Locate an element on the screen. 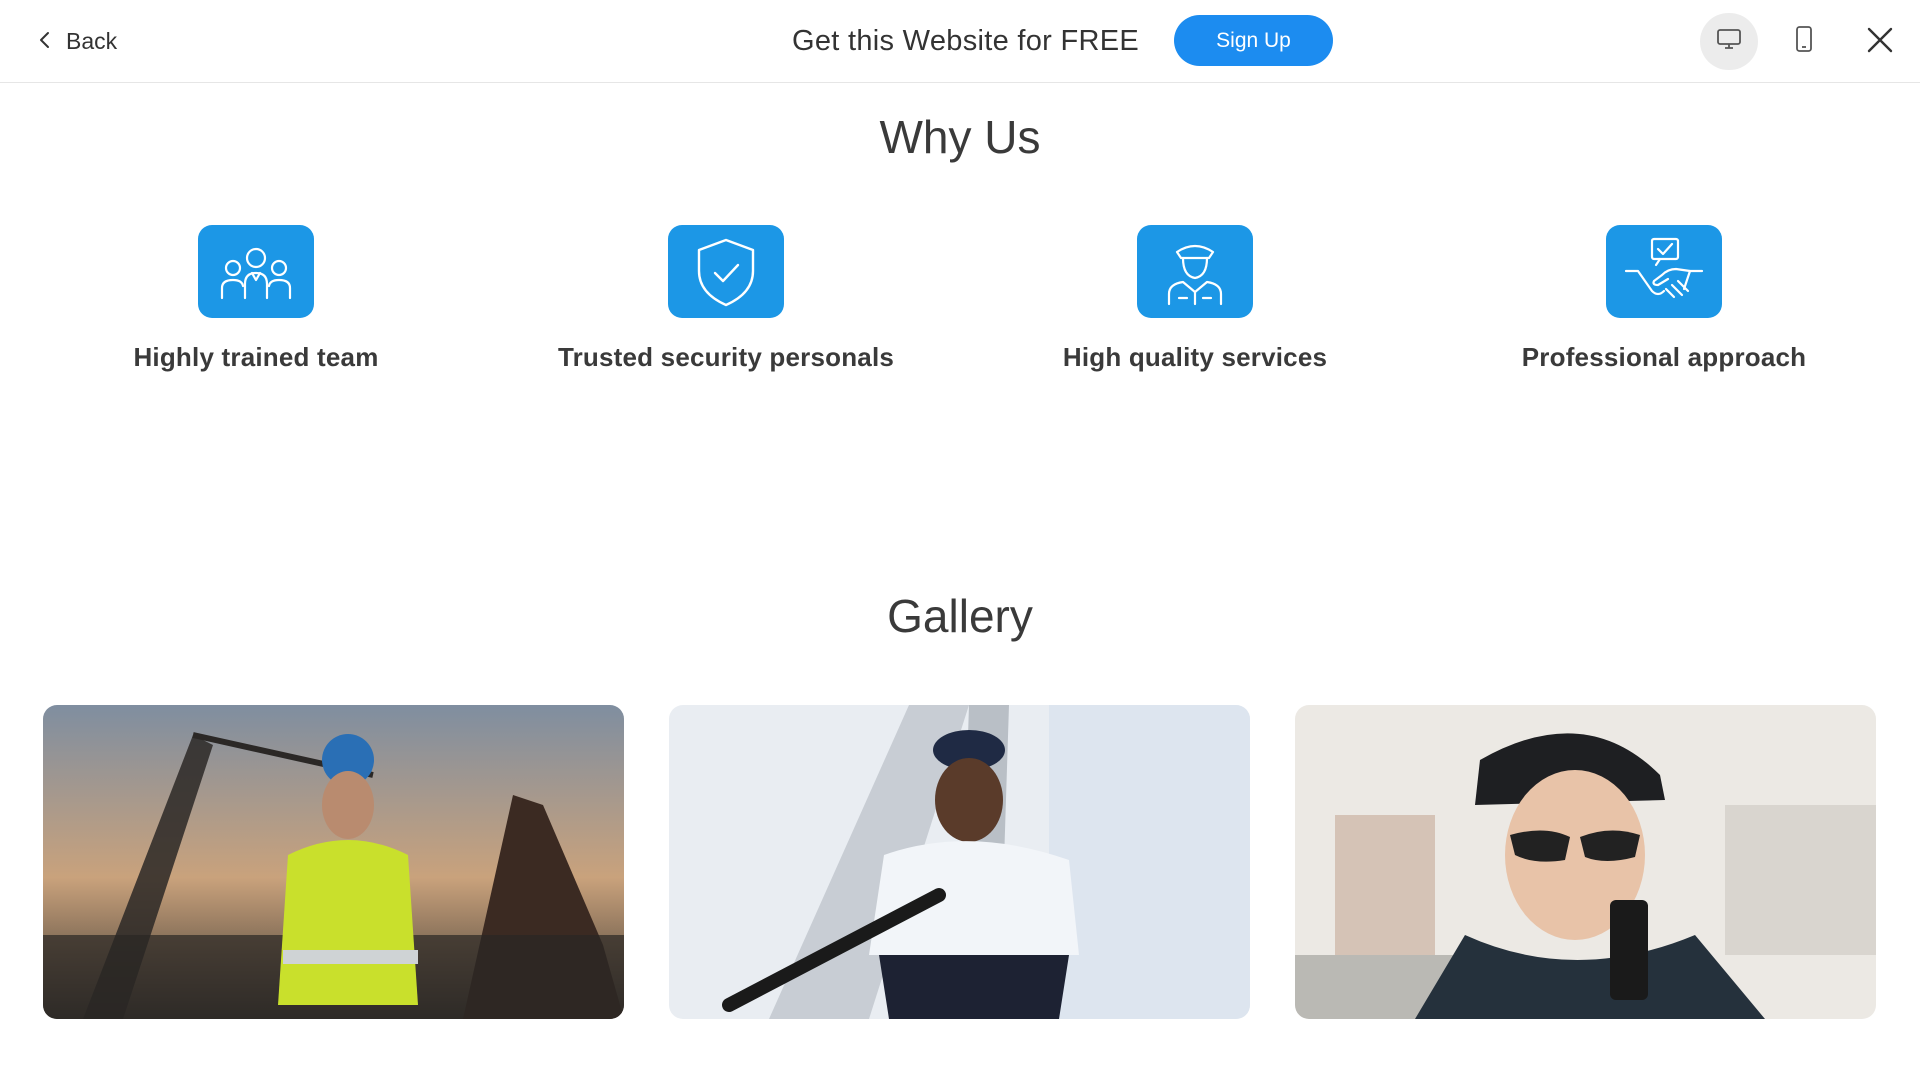 The image size is (1920, 1080). team-icon is located at coordinates (256, 271).